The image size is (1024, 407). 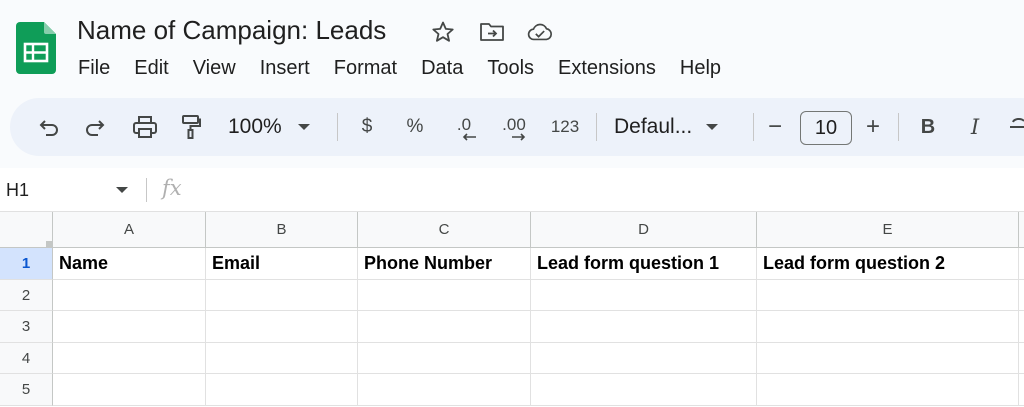 I want to click on italic-label: I, so click(x=975, y=127).